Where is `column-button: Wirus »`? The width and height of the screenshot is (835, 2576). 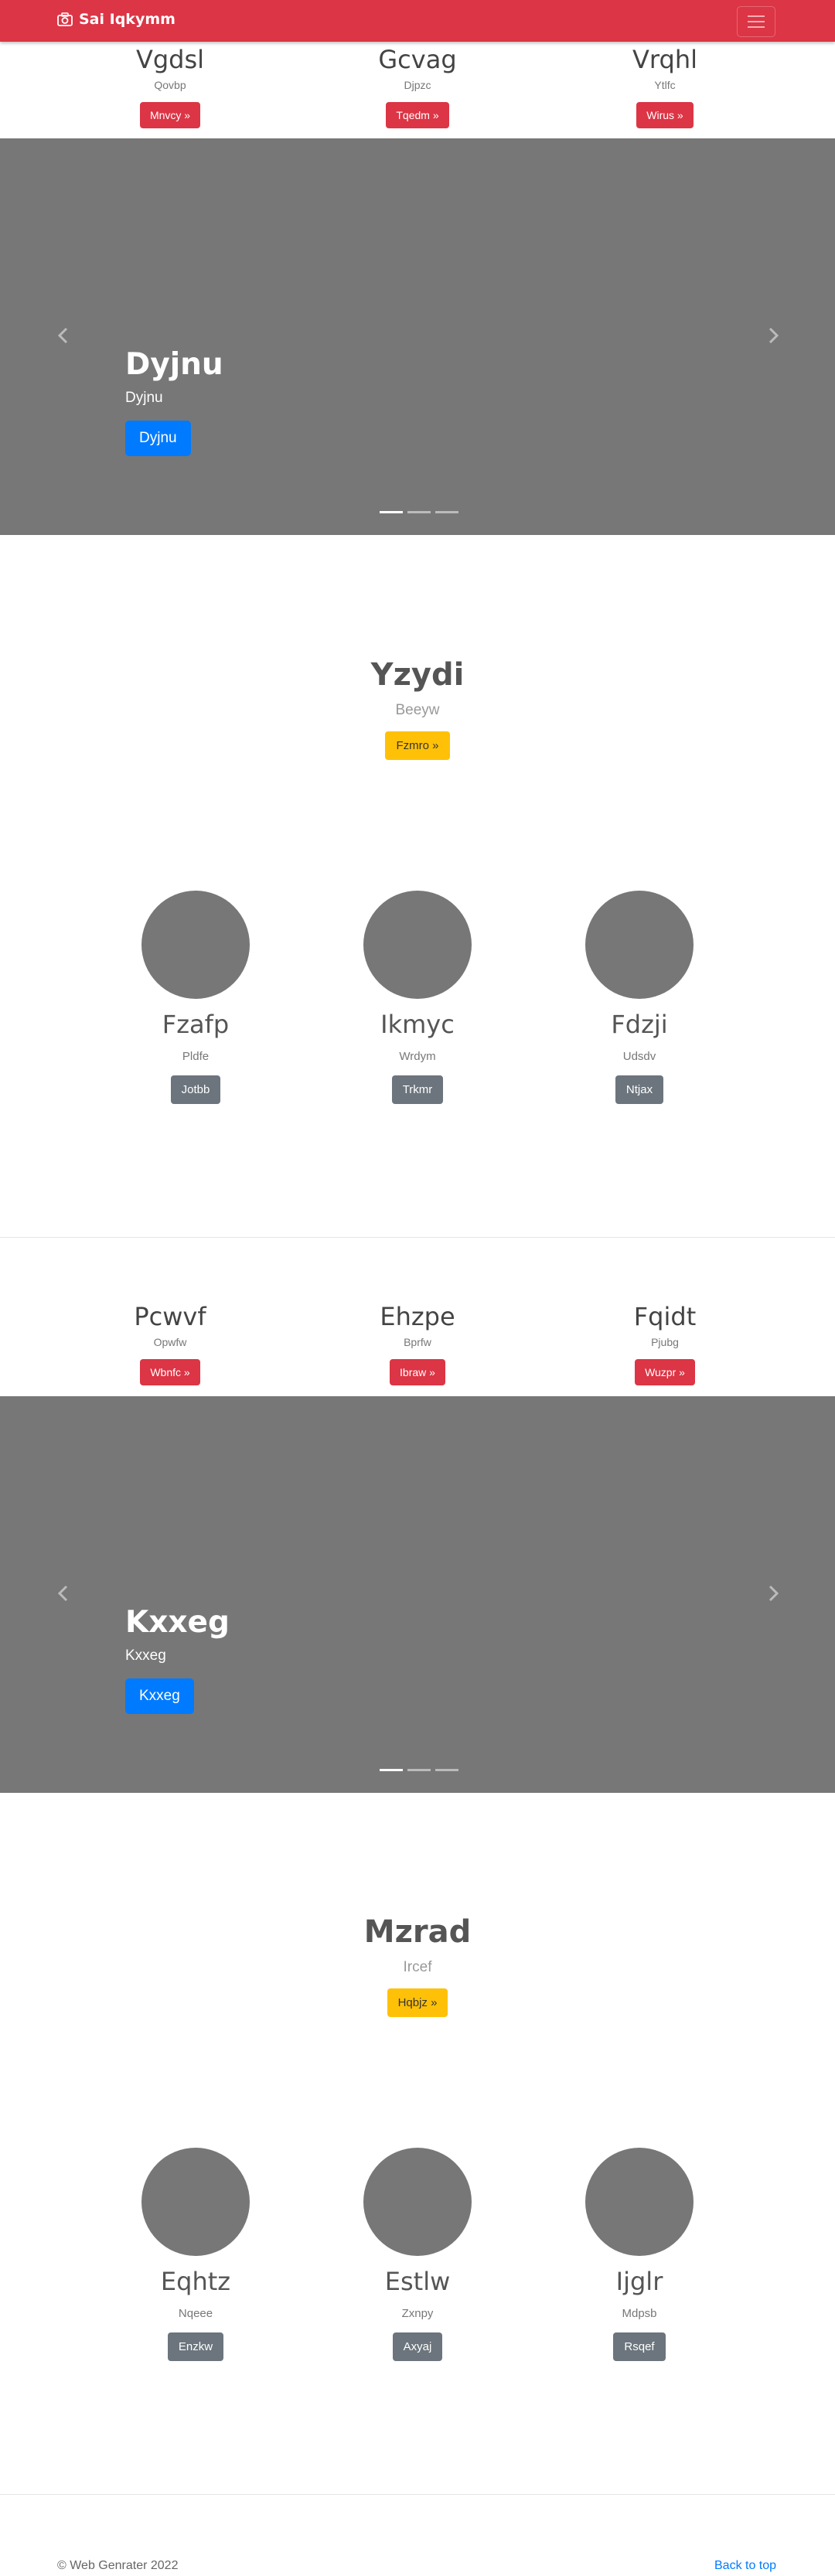 column-button: Wirus » is located at coordinates (665, 115).